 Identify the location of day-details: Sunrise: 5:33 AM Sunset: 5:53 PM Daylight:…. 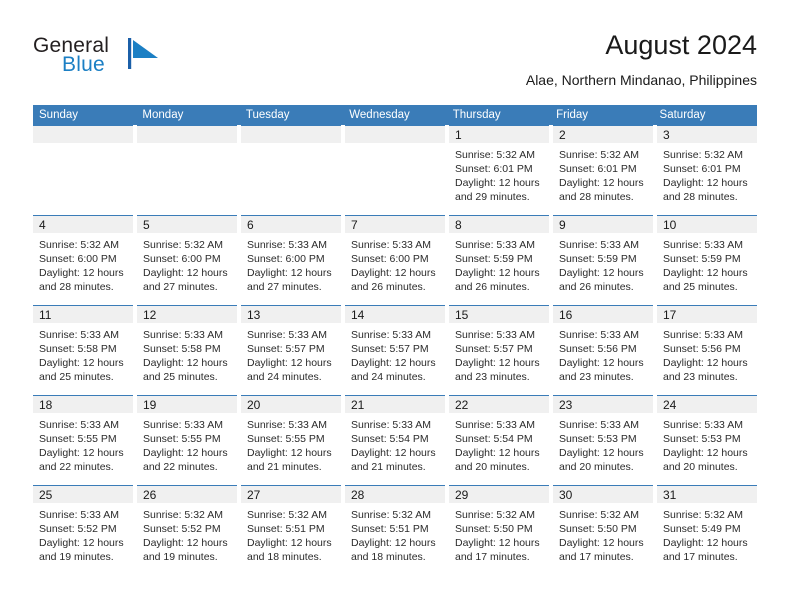
(707, 443).